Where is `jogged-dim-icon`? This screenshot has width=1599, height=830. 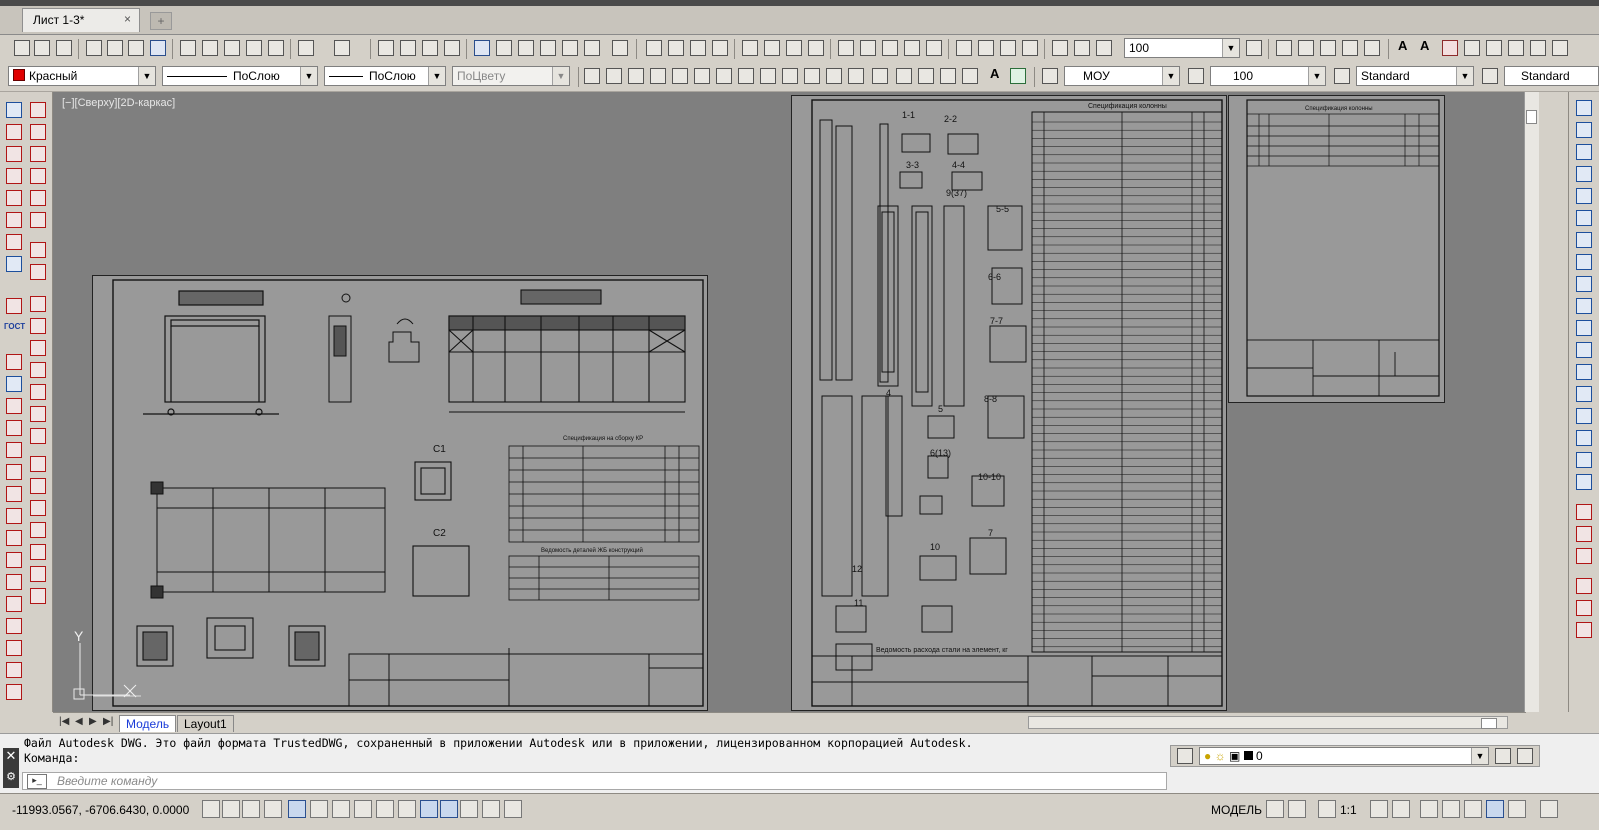
jogged-dim-icon is located at coordinates (772, 48).